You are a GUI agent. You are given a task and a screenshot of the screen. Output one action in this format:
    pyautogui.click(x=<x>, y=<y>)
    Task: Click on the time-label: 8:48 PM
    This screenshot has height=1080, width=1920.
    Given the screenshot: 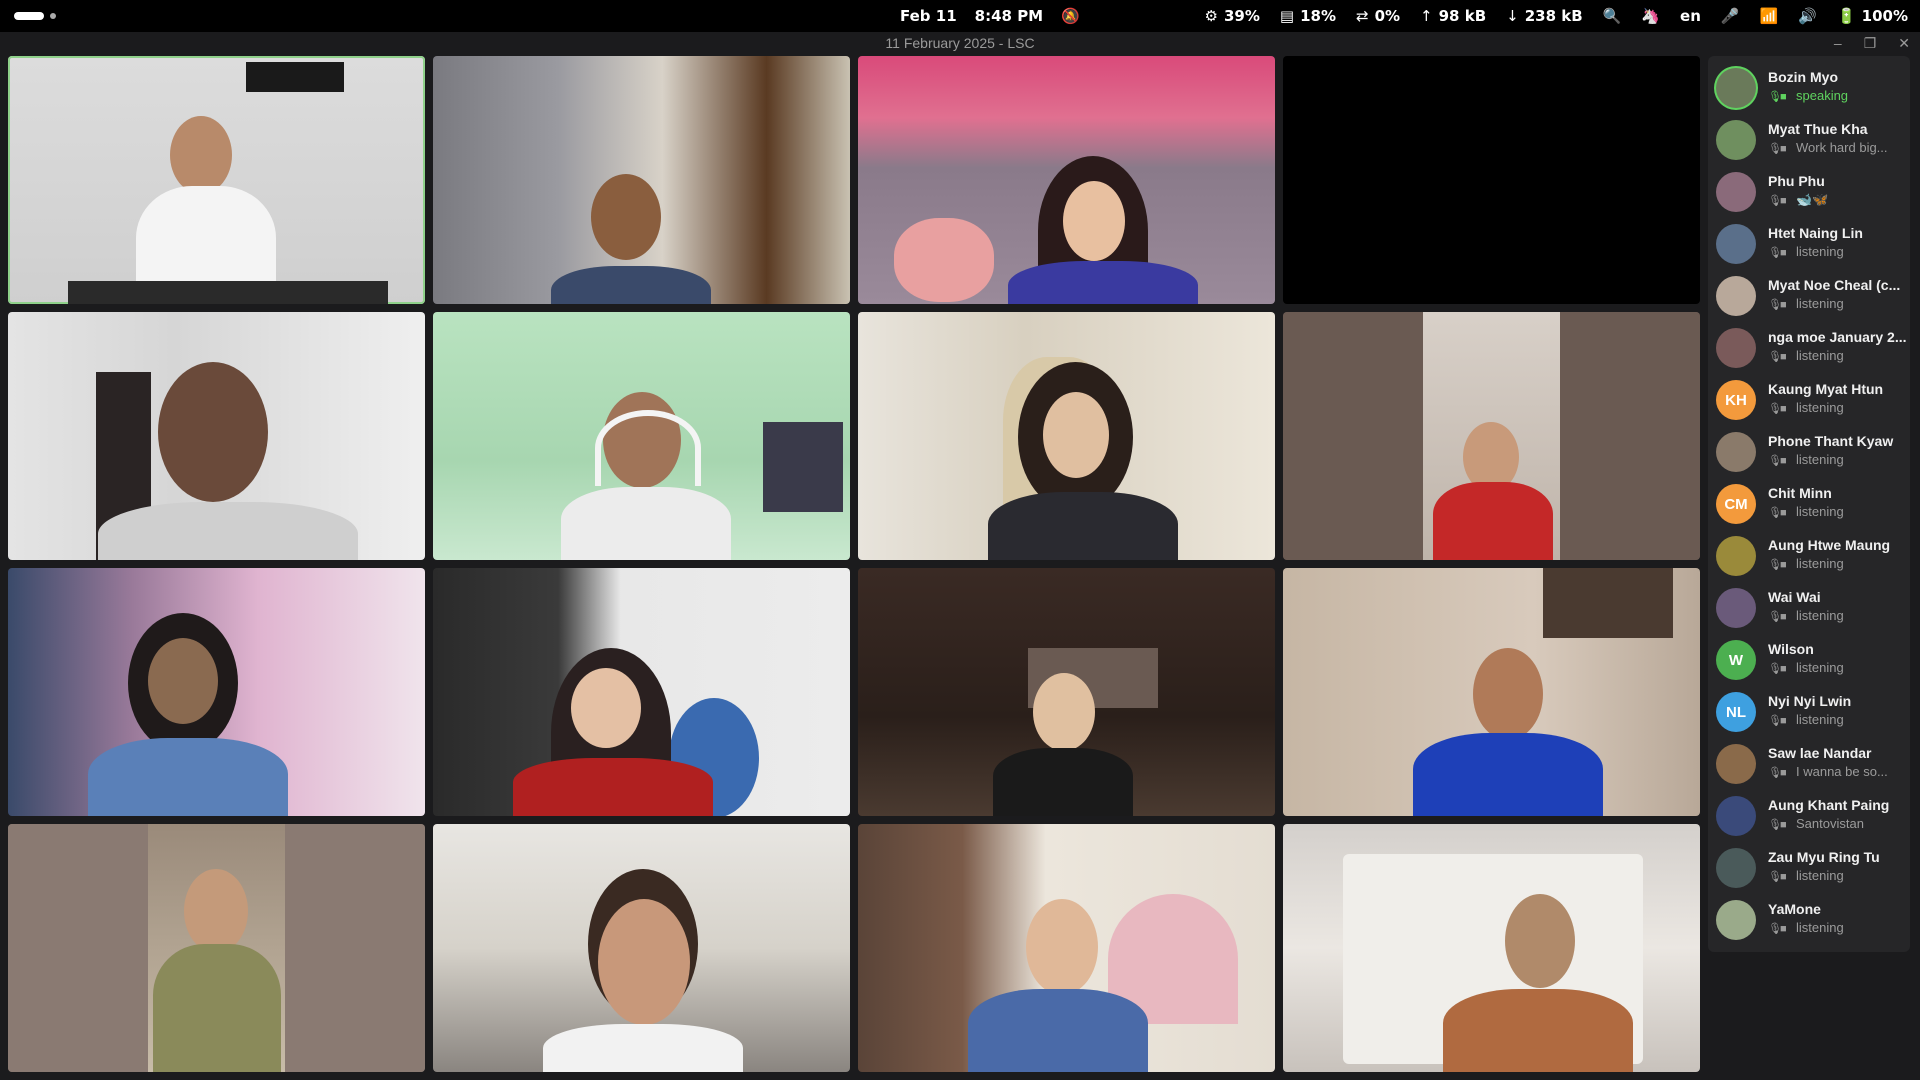 What is the action you would take?
    pyautogui.click(x=1009, y=16)
    